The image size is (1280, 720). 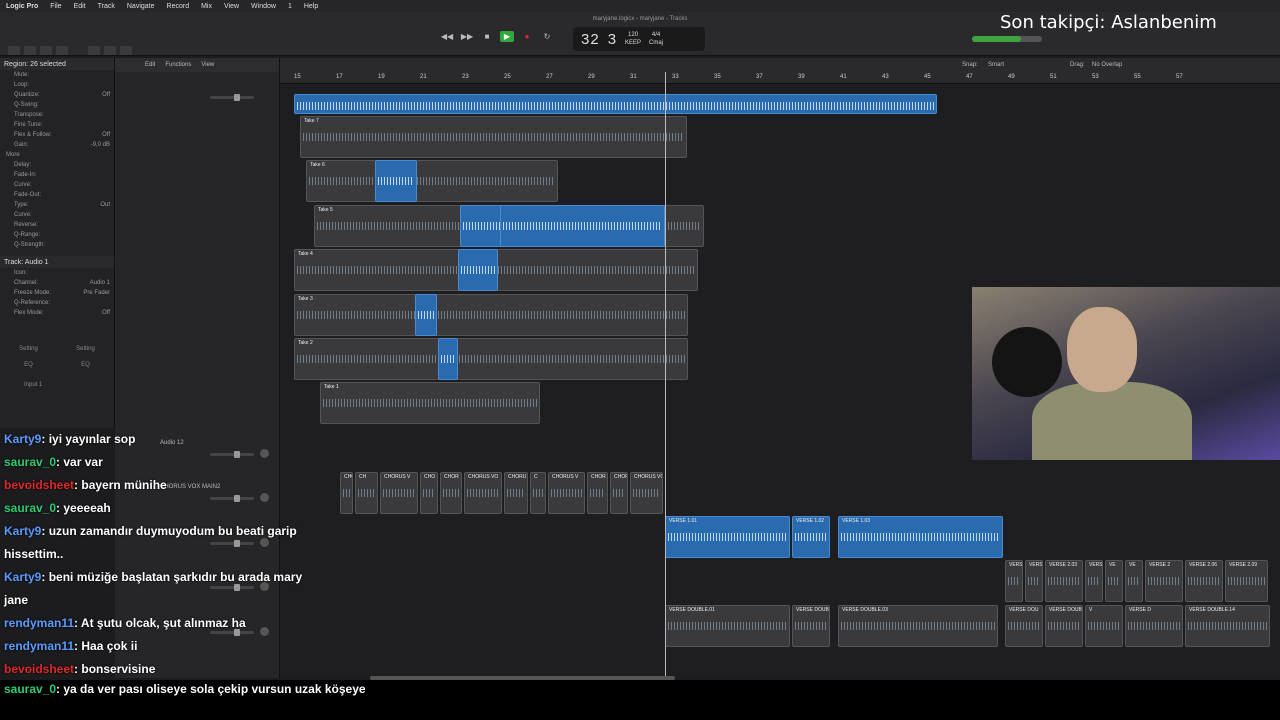 I want to click on more-param-row: Fade-Out:, so click(x=57, y=195).